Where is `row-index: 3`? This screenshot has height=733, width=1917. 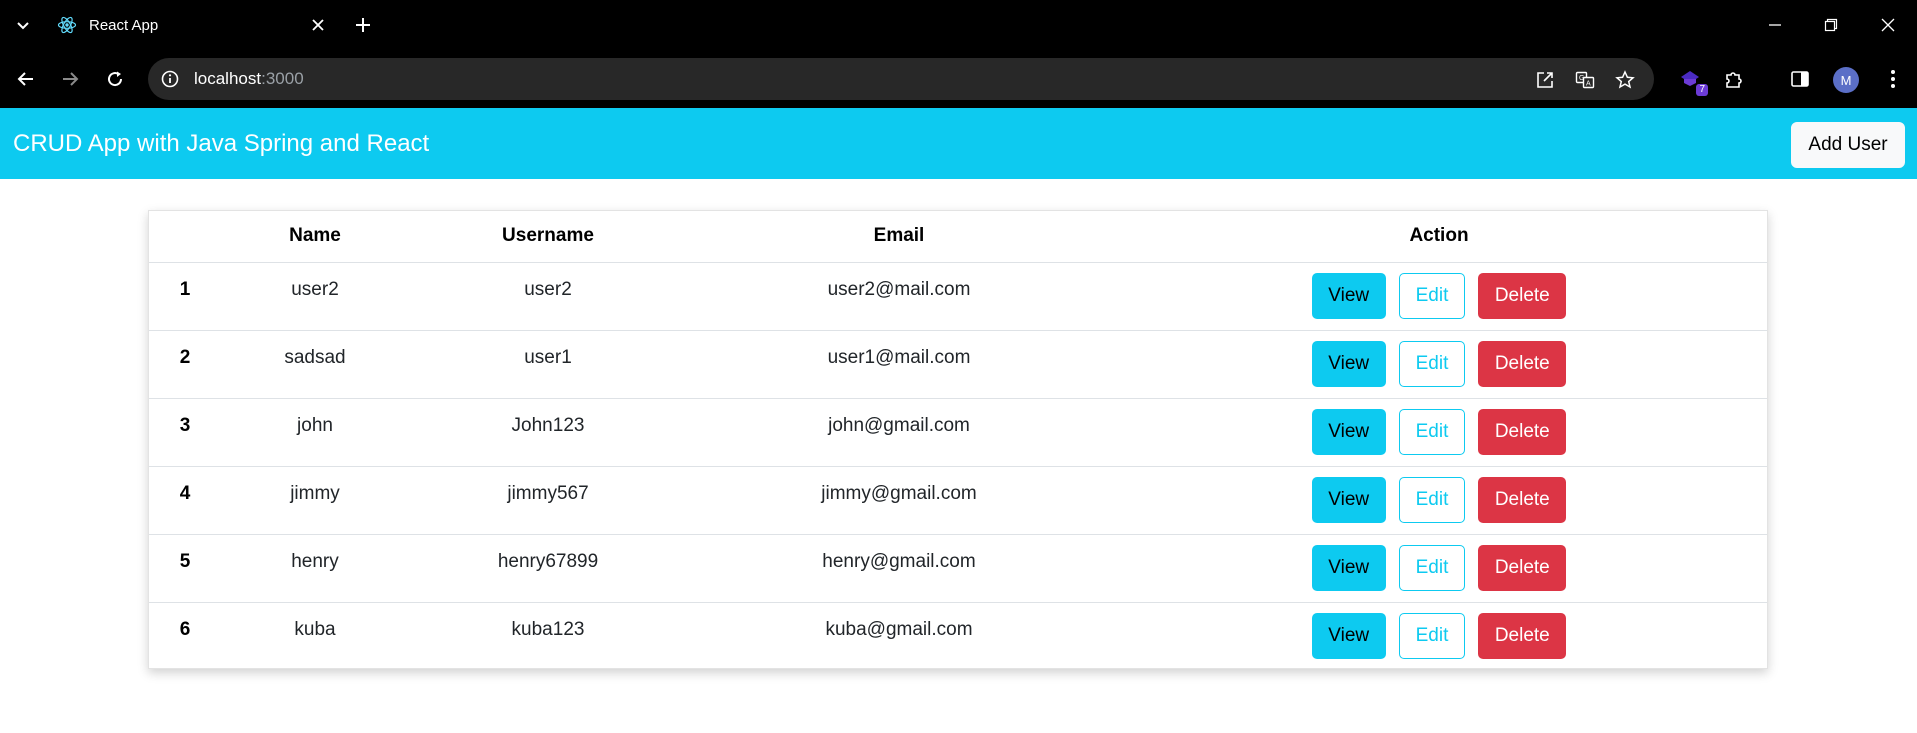 row-index: 3 is located at coordinates (185, 425).